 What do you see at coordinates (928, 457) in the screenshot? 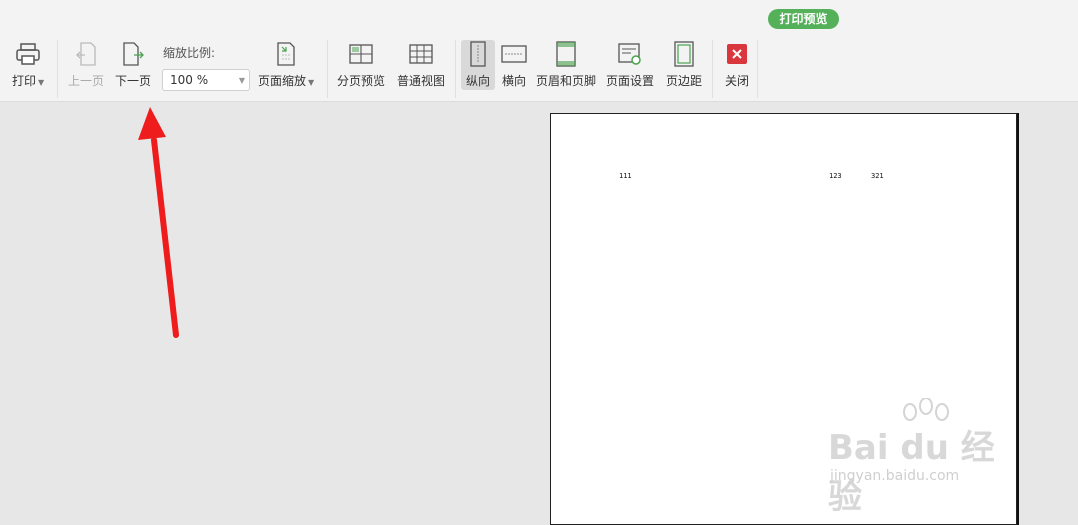
I see `baidu-watermark: Bai du 经验 jingyan.baidu.com` at bounding box center [928, 457].